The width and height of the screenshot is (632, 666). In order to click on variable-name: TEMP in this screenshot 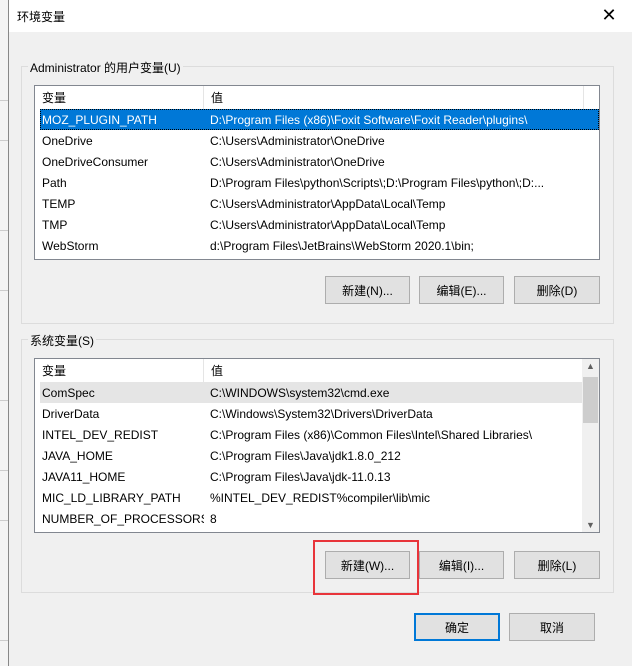, I will do `click(59, 203)`.